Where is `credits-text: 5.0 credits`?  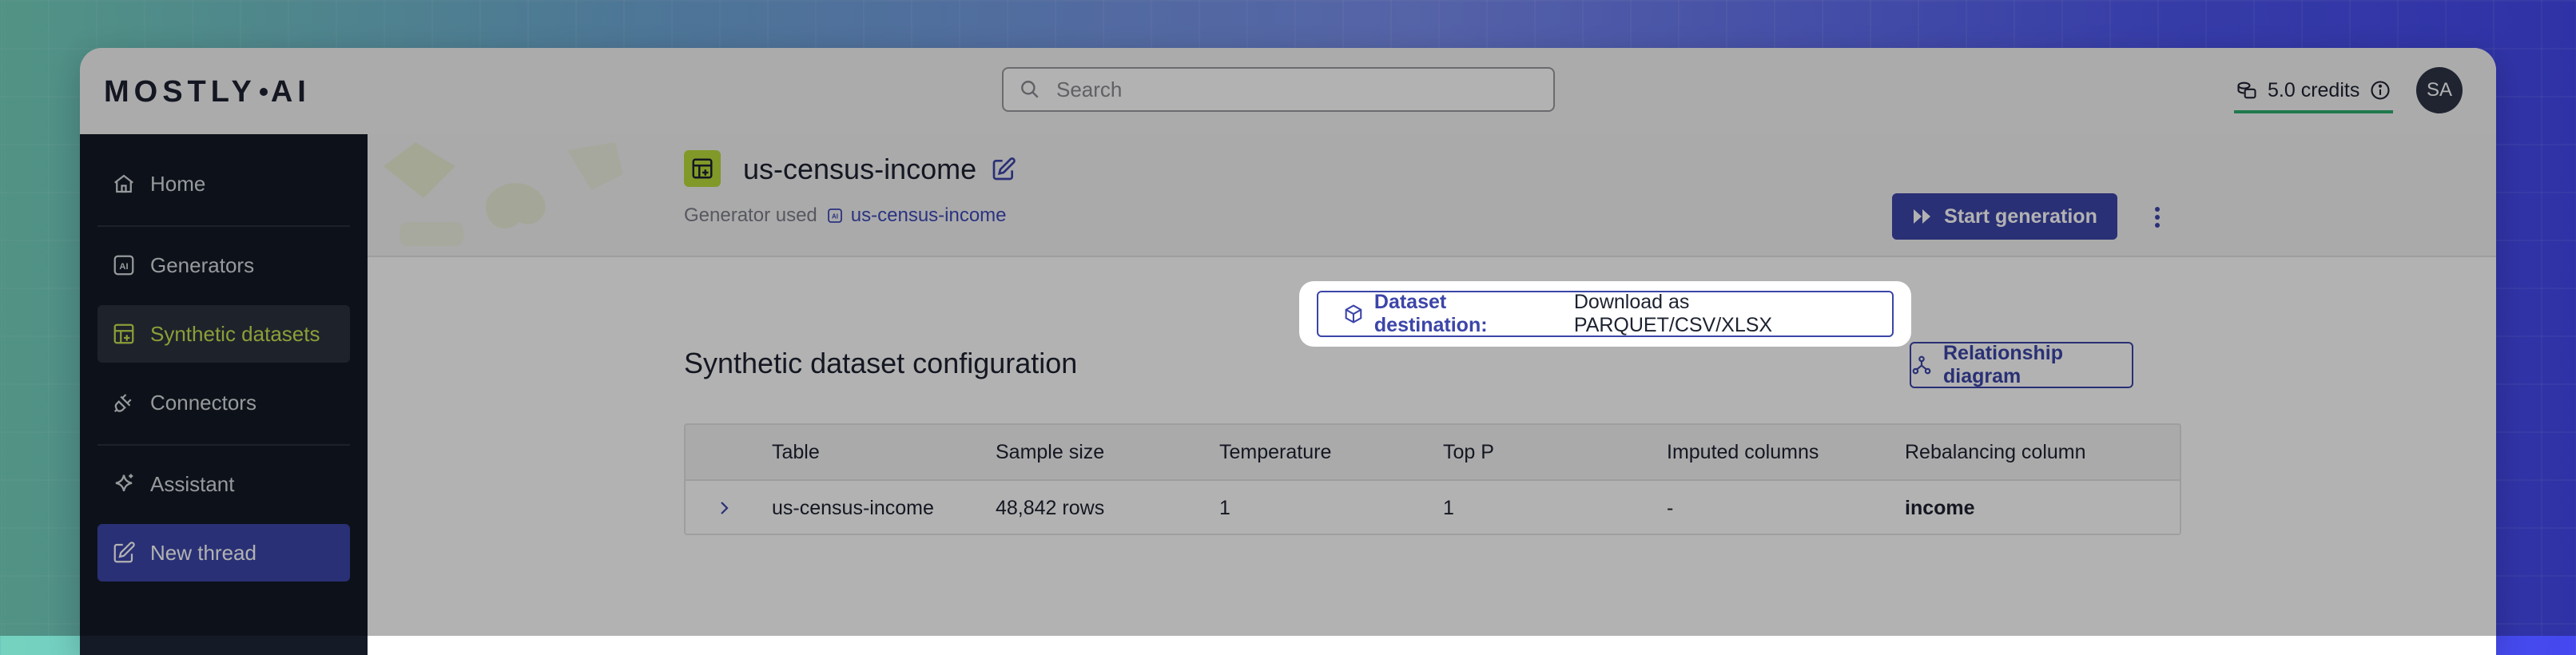 credits-text: 5.0 credits is located at coordinates (2314, 90).